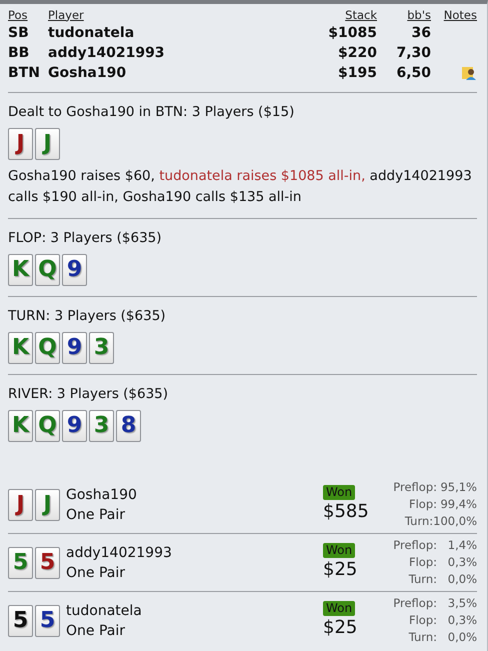  Describe the element at coordinates (240, 187) in the screenshot. I see `action-text: Gosha190 raises $60, tudonatela raises $1085 all-in, addy14021993 calls $190 all-in, Gosha190 calls $135 all-in` at that location.